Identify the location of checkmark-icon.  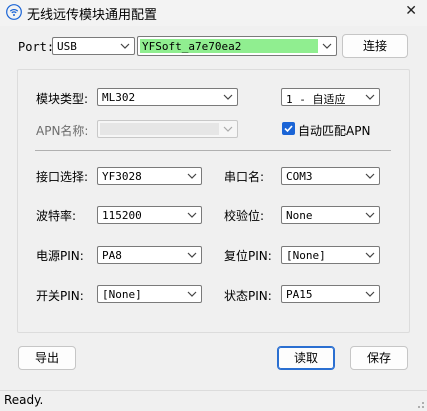
(288, 129).